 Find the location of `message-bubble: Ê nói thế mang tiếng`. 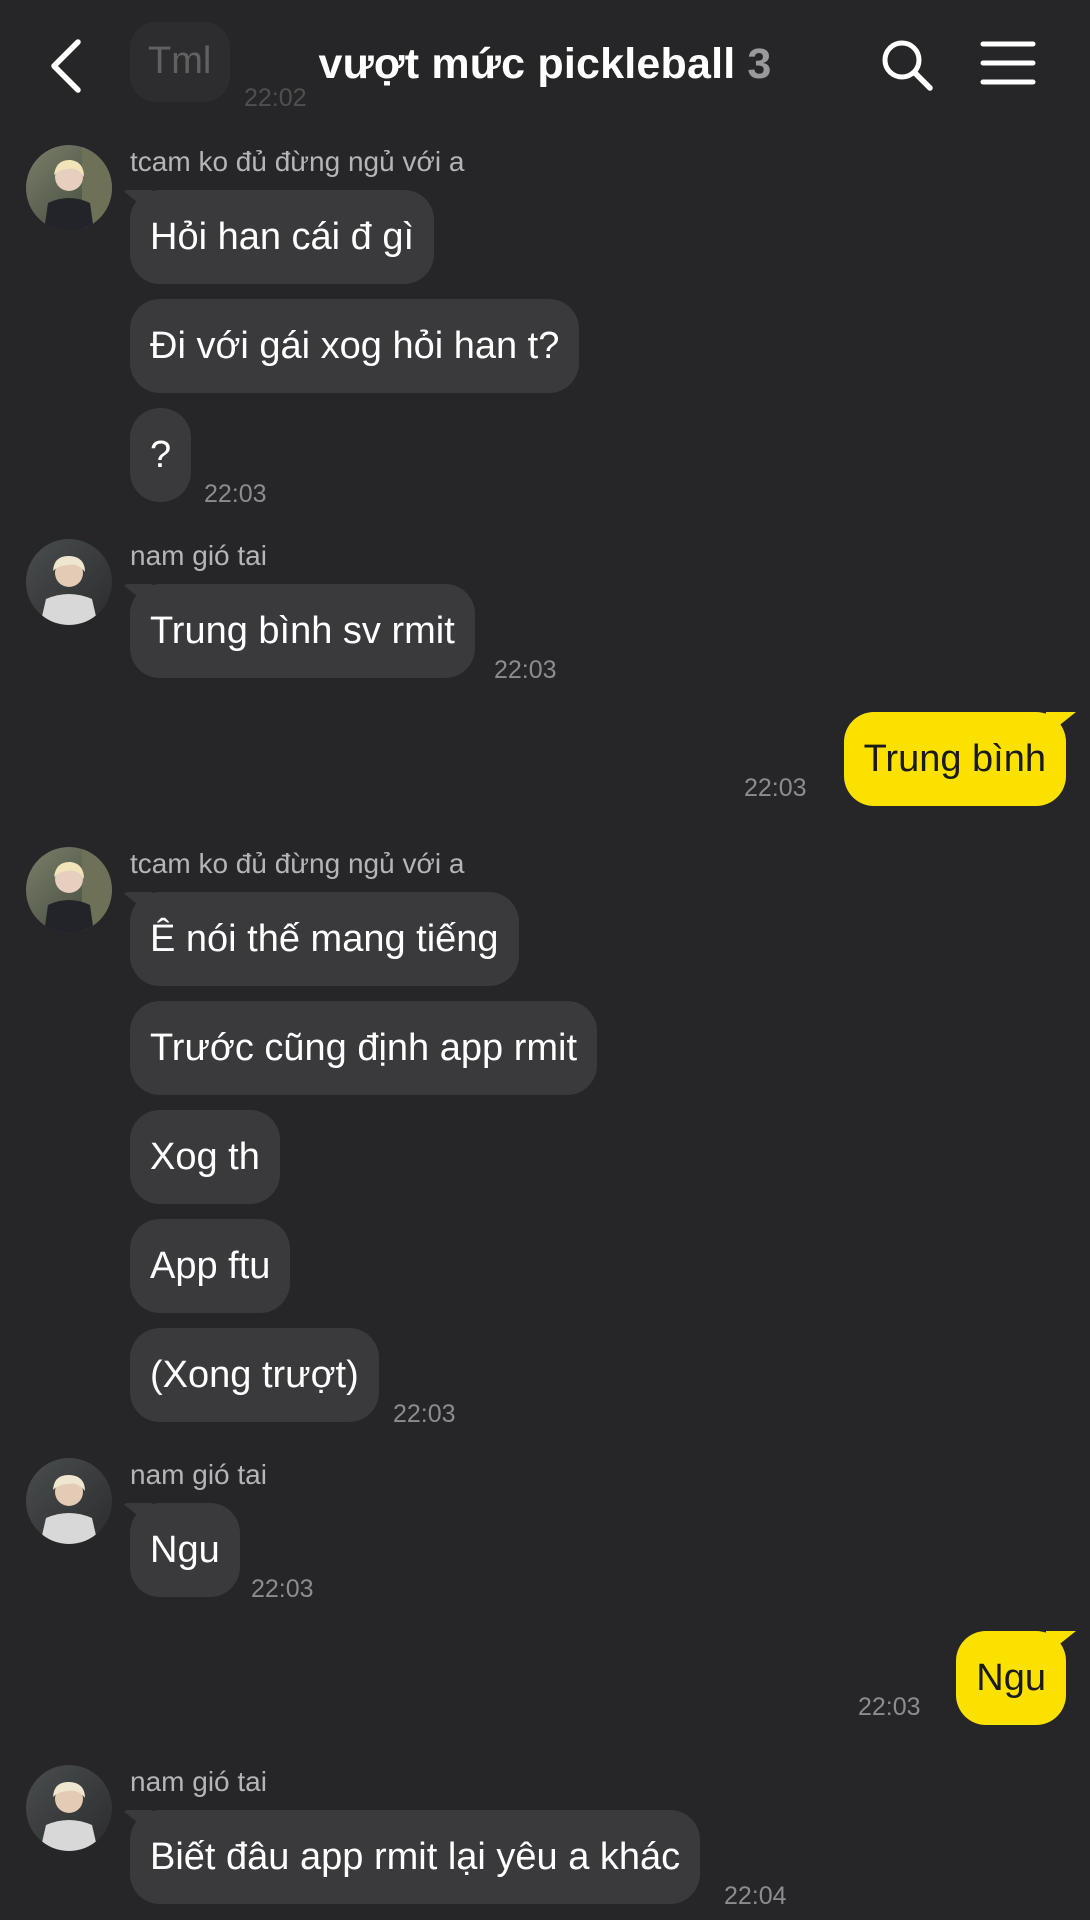

message-bubble: Ê nói thế mang tiếng is located at coordinates (324, 939).